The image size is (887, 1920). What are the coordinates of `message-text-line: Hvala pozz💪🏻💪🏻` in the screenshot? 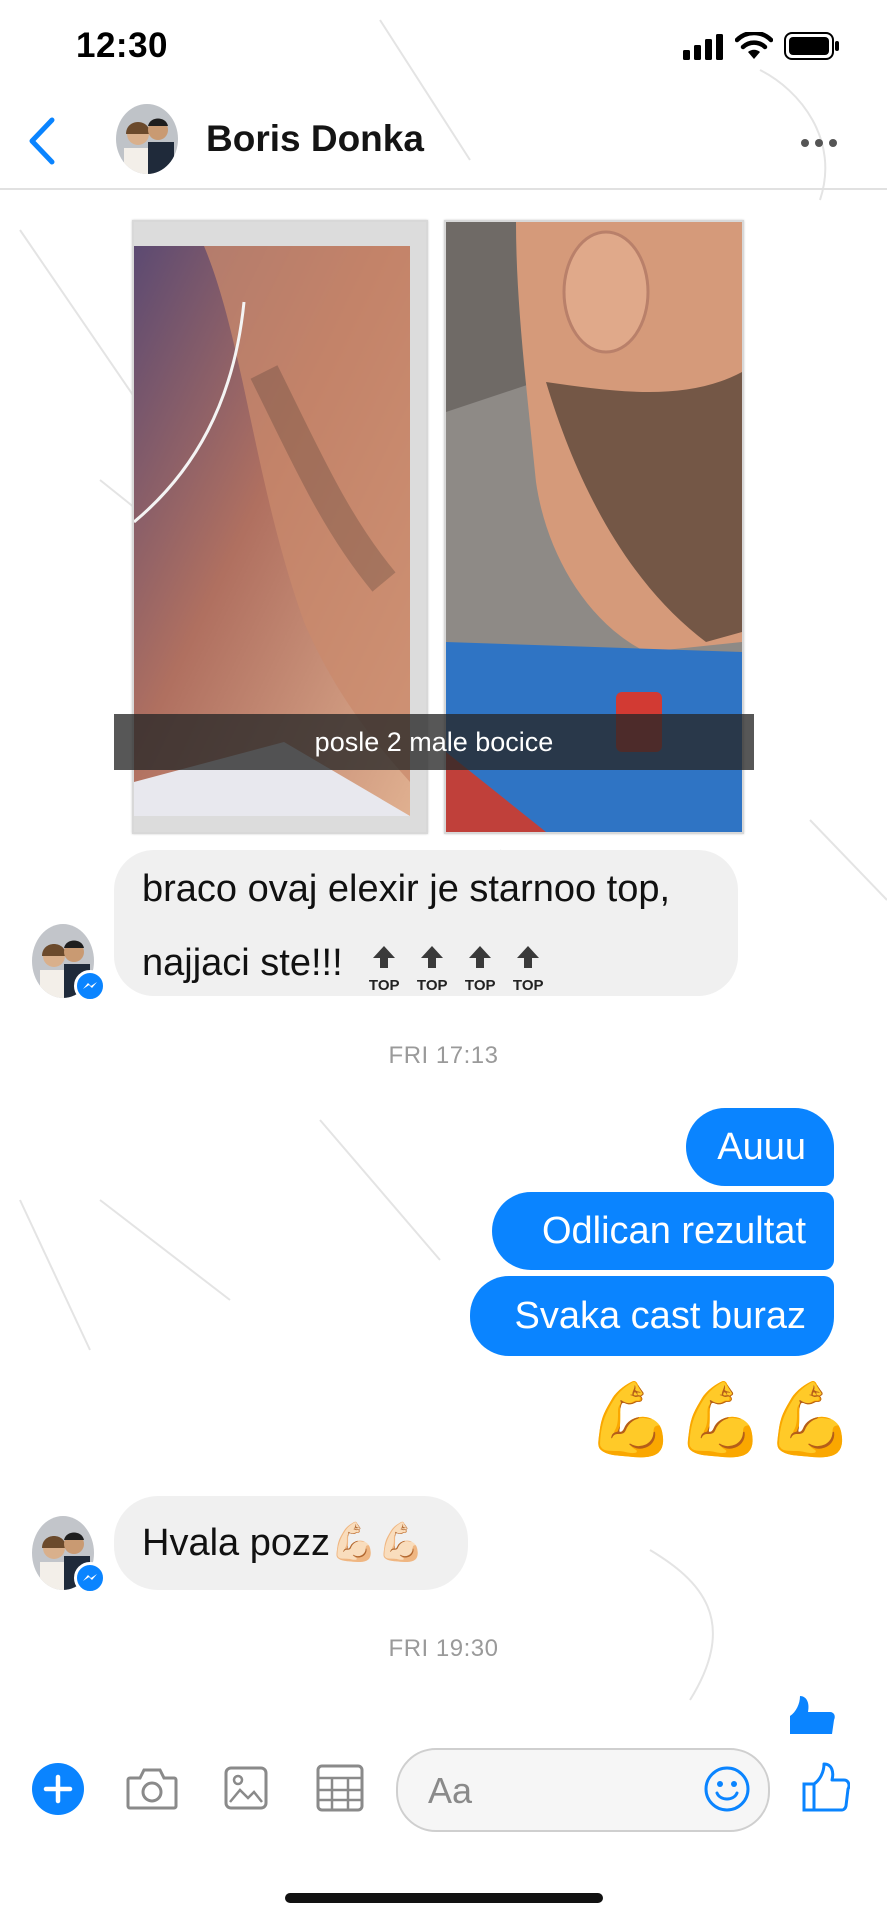 It's located at (283, 1543).